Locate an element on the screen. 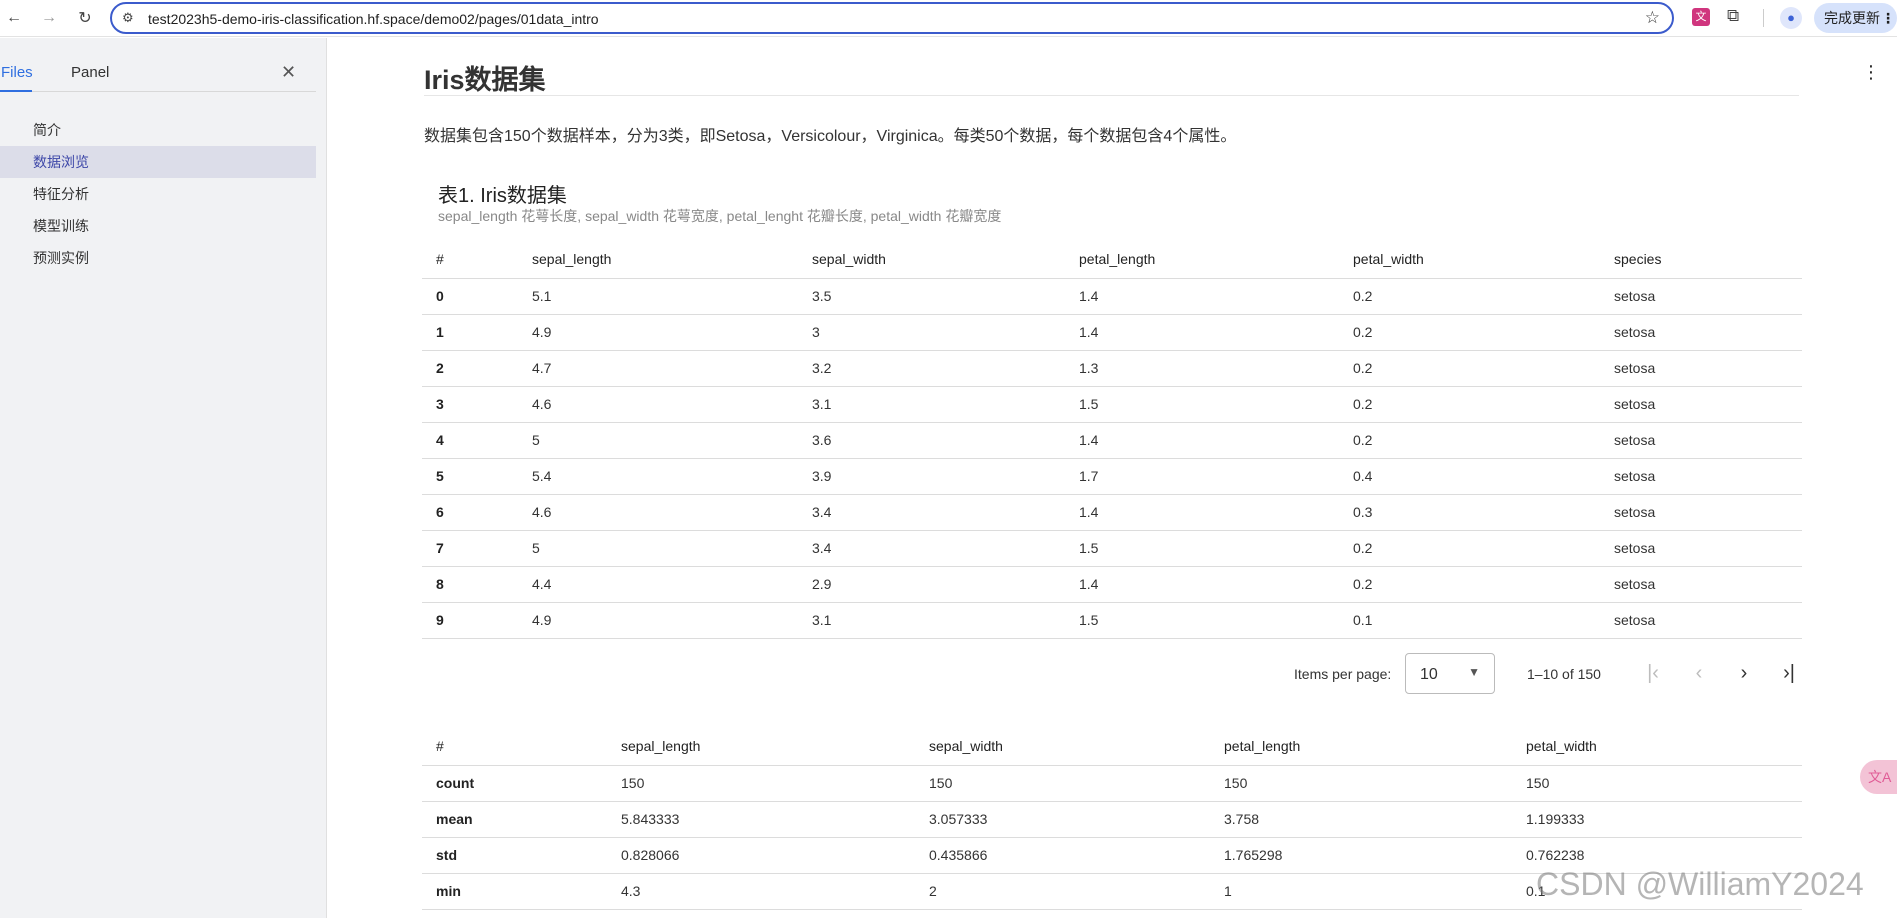  chevron-down-icon: ▼ is located at coordinates (1474, 672).